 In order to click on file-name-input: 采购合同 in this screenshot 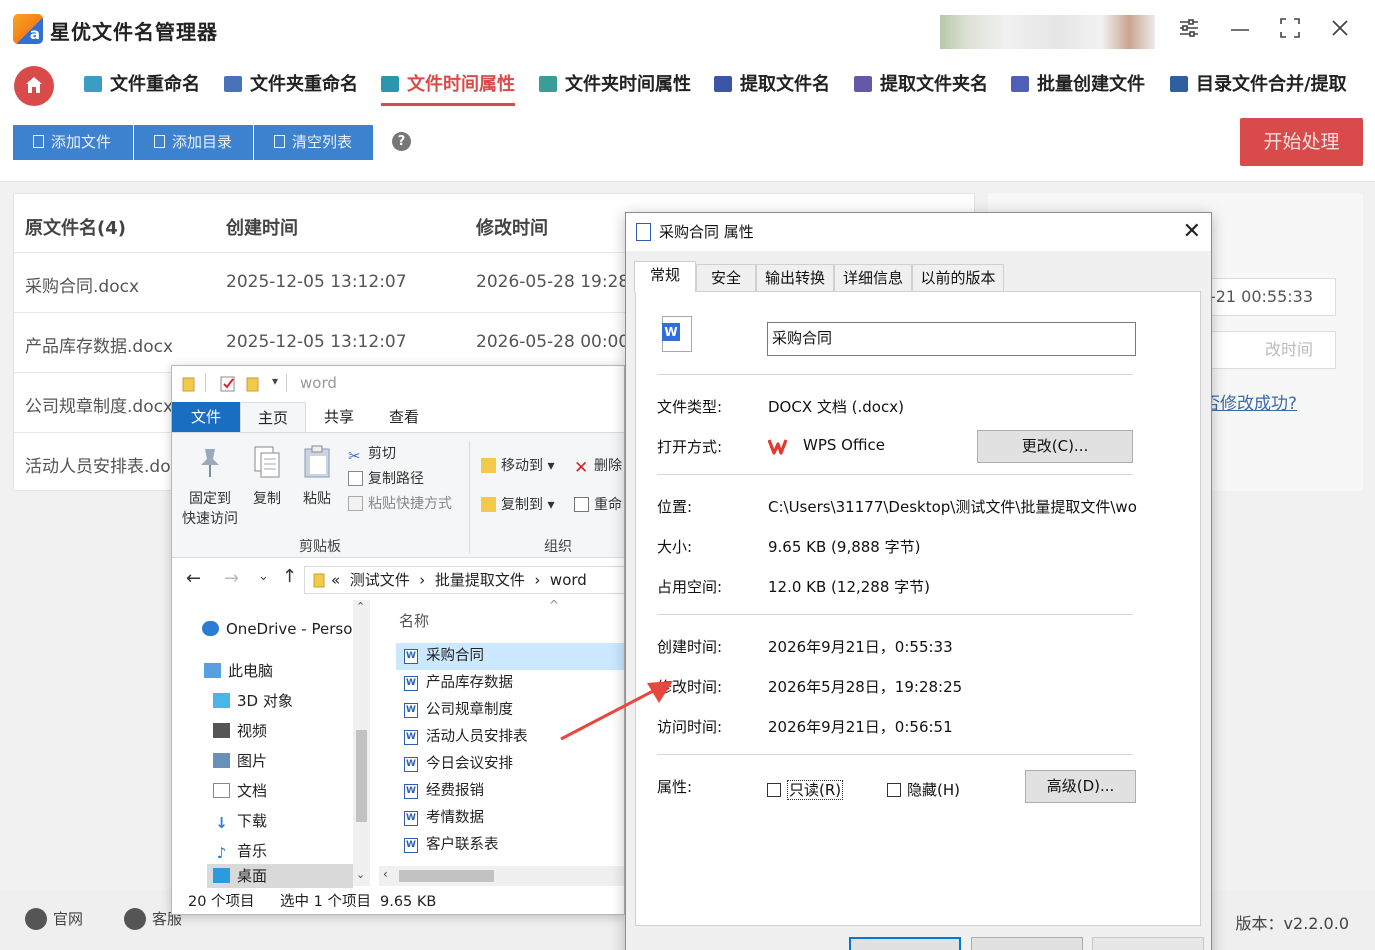, I will do `click(951, 339)`.